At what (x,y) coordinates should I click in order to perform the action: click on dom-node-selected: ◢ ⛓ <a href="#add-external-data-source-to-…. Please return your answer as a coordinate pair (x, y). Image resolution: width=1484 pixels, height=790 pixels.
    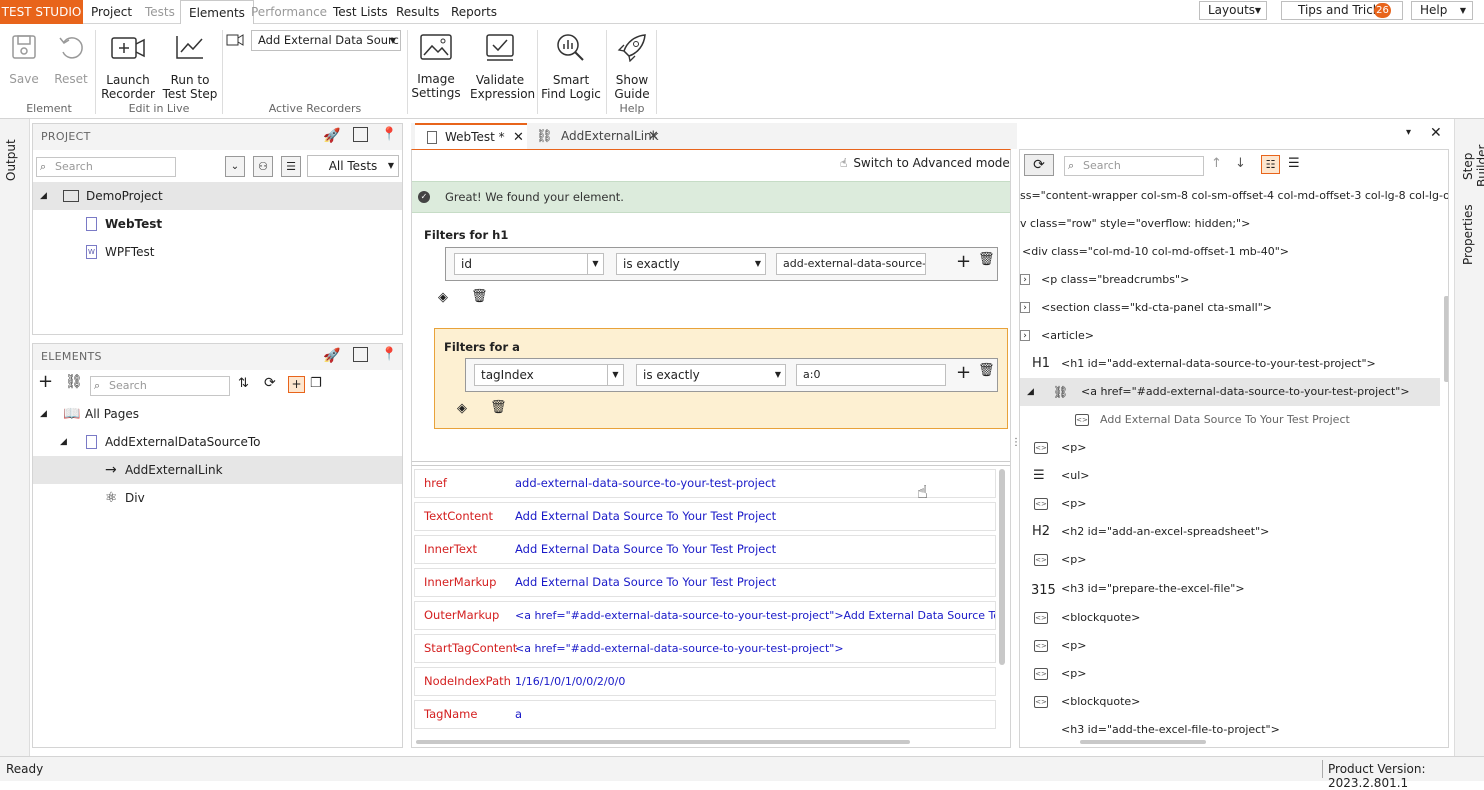
    Looking at the image, I should click on (1230, 392).